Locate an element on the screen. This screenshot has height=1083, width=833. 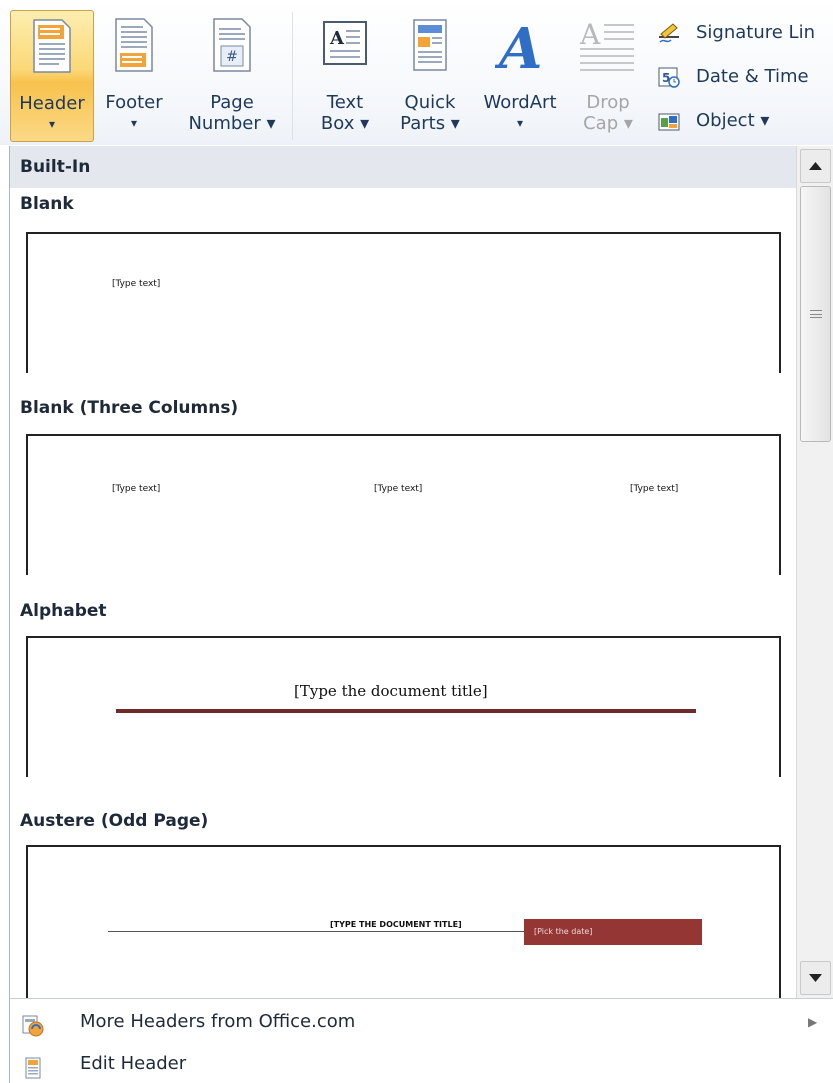
header-button-label: Header is located at coordinates (52, 103).